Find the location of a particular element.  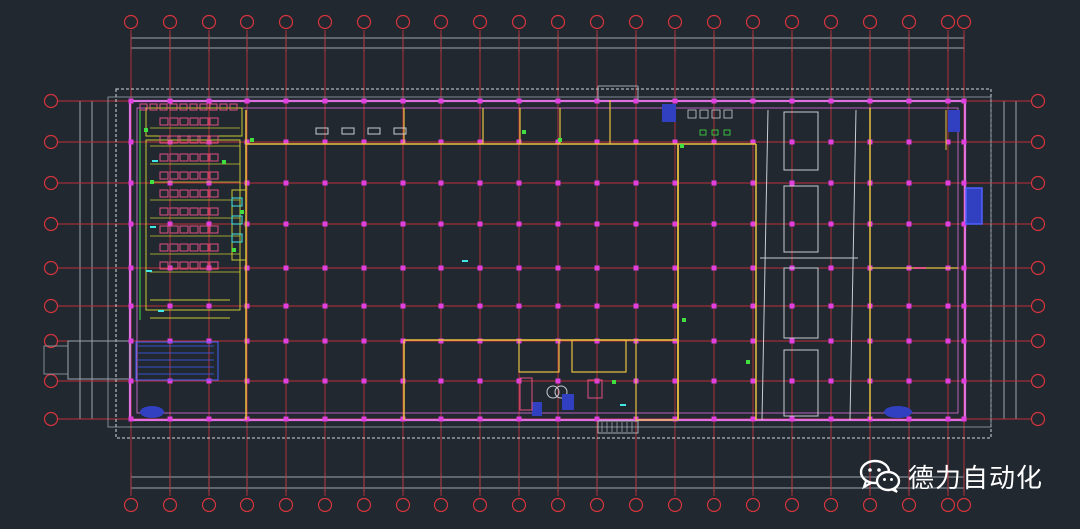

ramp-bay is located at coordinates (801, 219).